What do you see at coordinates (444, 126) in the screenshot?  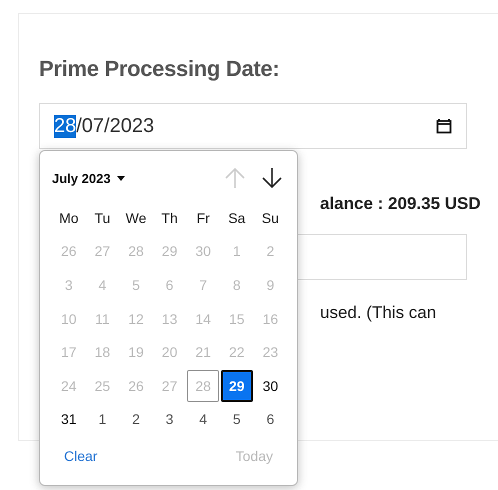 I see `calendar-icon` at bounding box center [444, 126].